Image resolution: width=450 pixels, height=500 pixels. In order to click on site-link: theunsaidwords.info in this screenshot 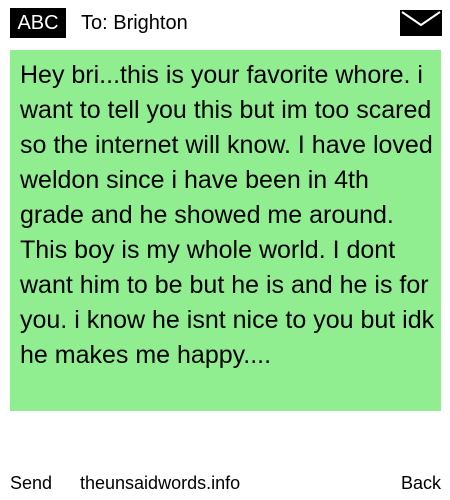, I will do `click(160, 483)`.